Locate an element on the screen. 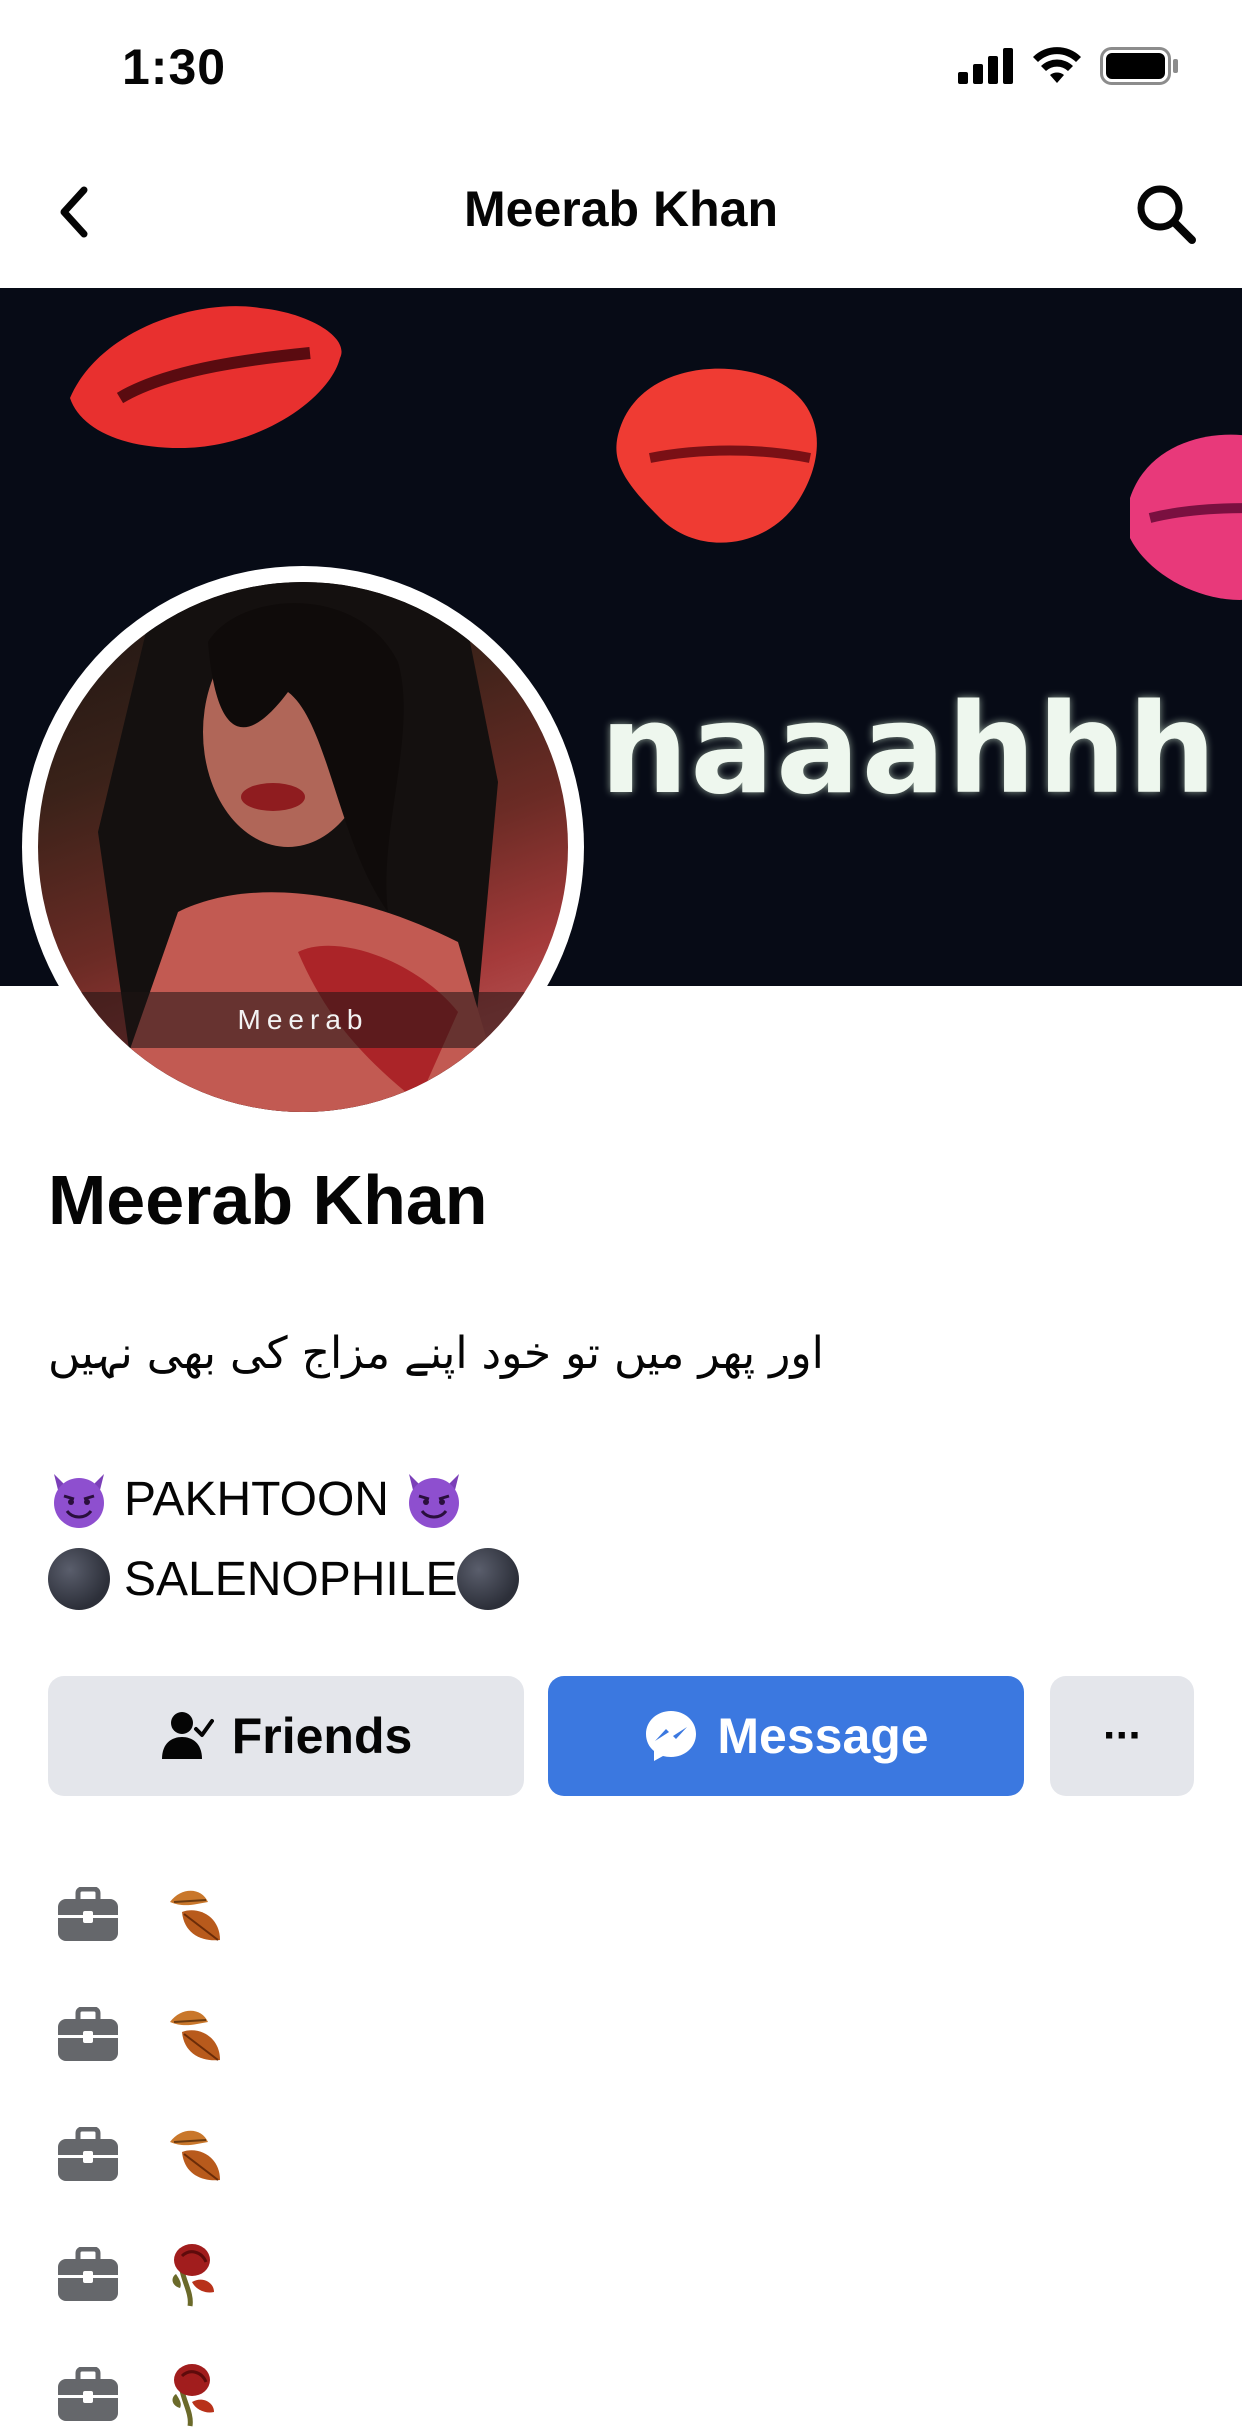 The width and height of the screenshot is (1242, 2436). profile-name: Meerab Khan is located at coordinates (268, 1200).